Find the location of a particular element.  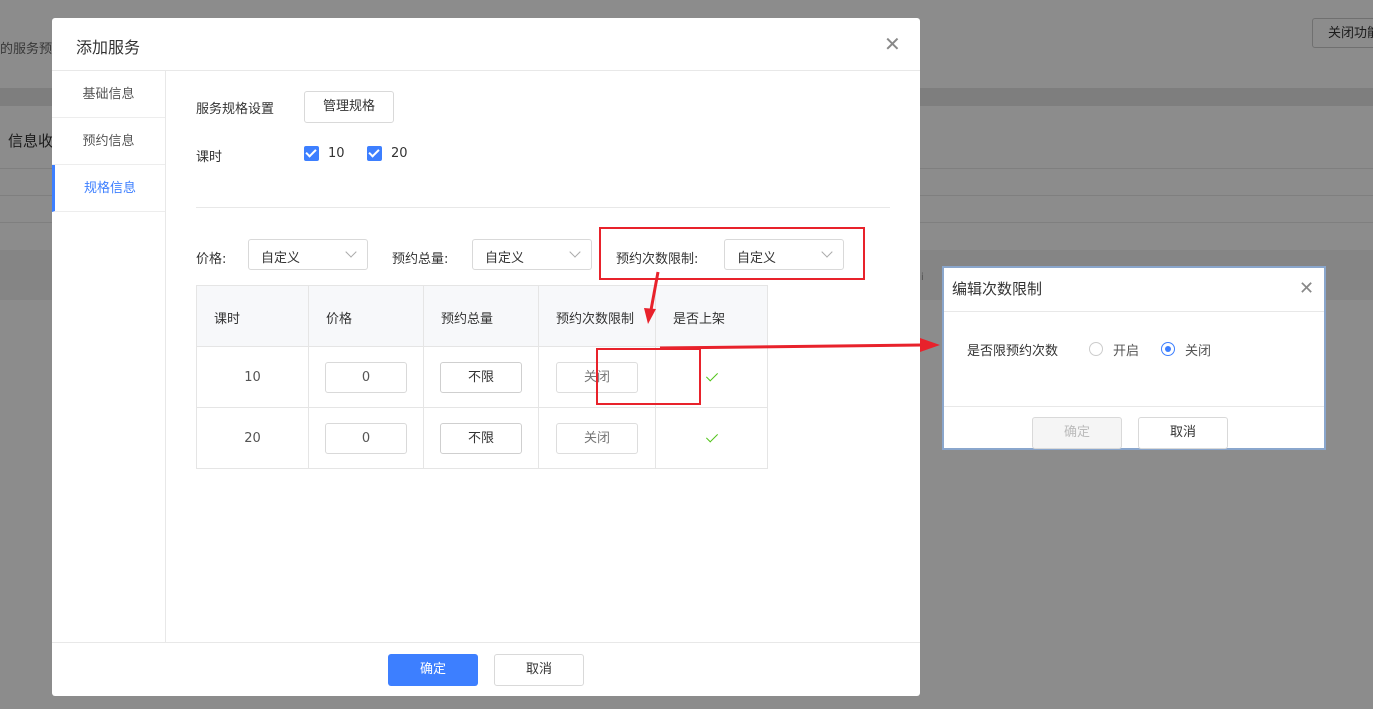

radio-disable-label: 关闭 is located at coordinates (1198, 351).